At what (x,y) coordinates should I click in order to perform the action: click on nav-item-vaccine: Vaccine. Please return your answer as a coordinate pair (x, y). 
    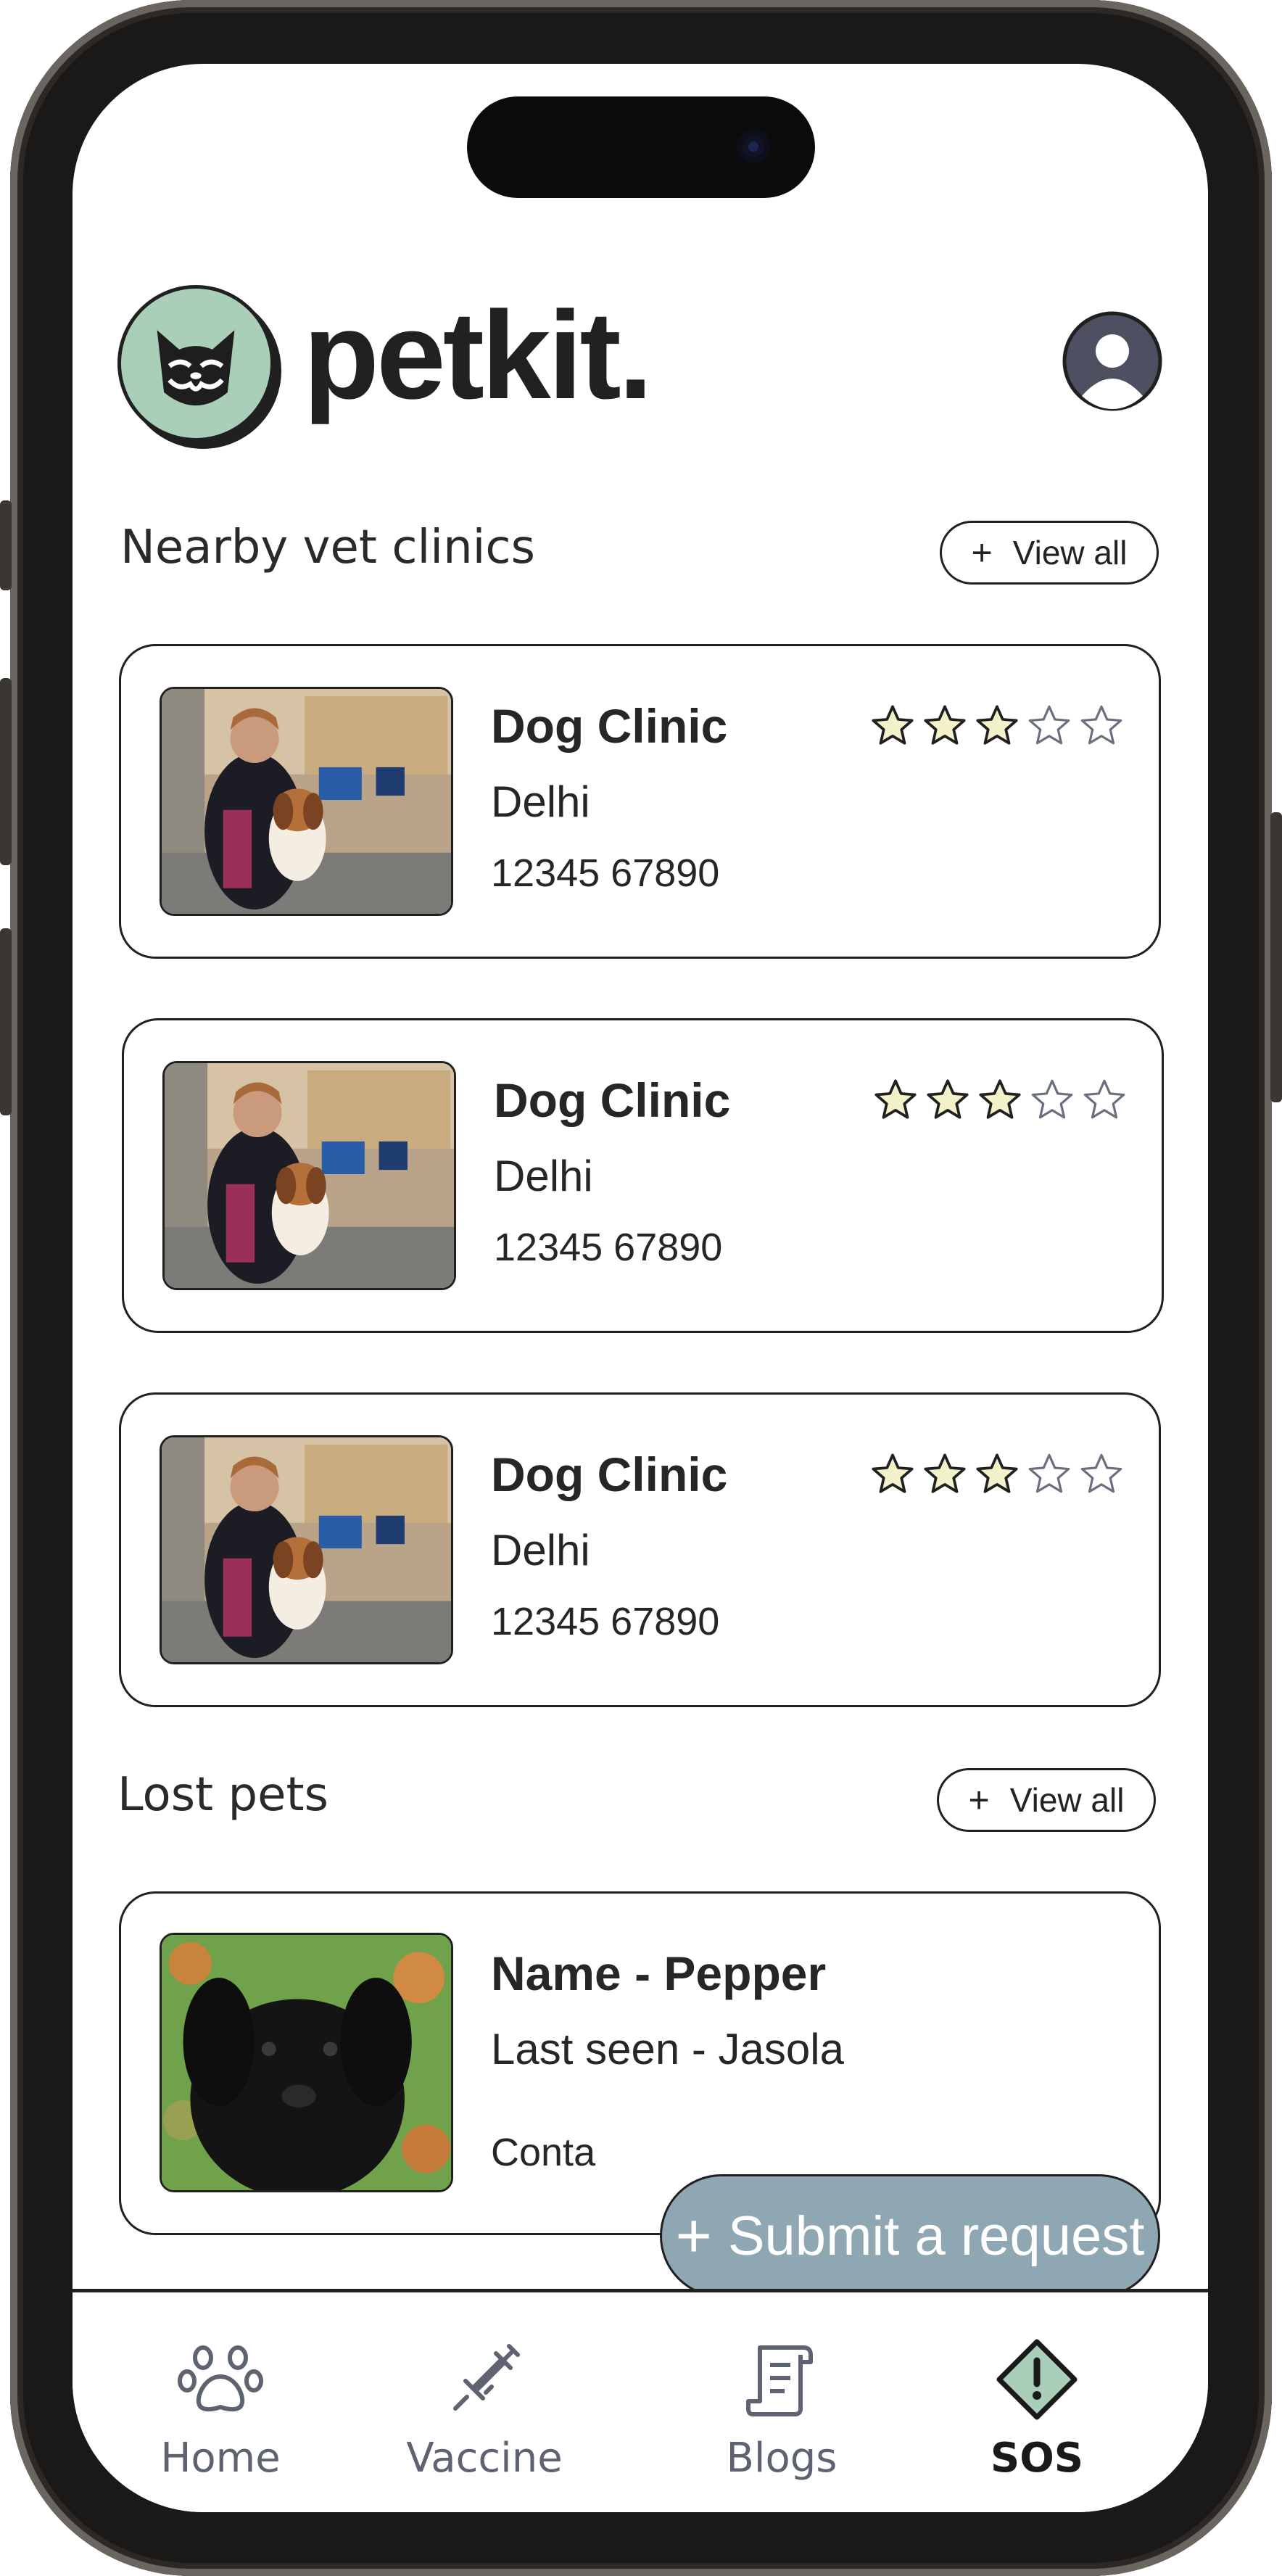
    Looking at the image, I should click on (484, 2409).